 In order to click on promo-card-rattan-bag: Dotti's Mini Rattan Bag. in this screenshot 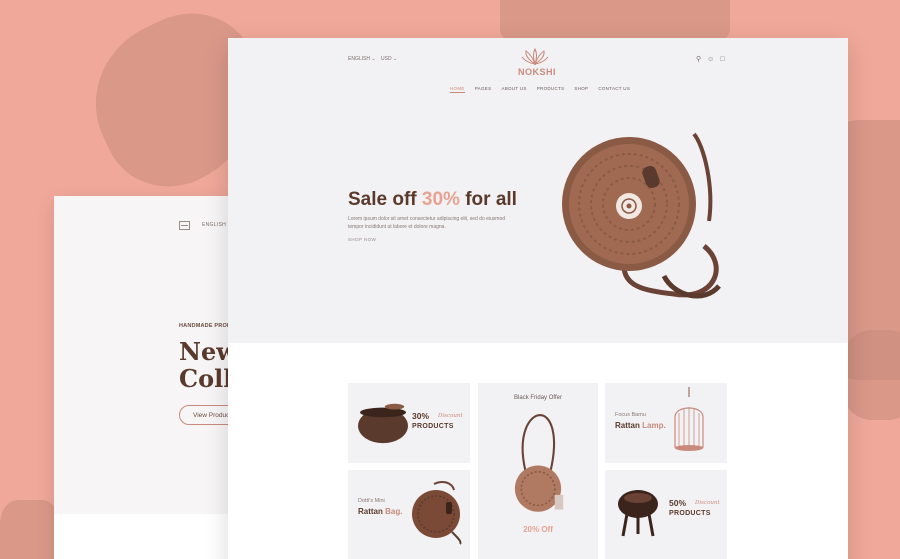, I will do `click(409, 514)`.